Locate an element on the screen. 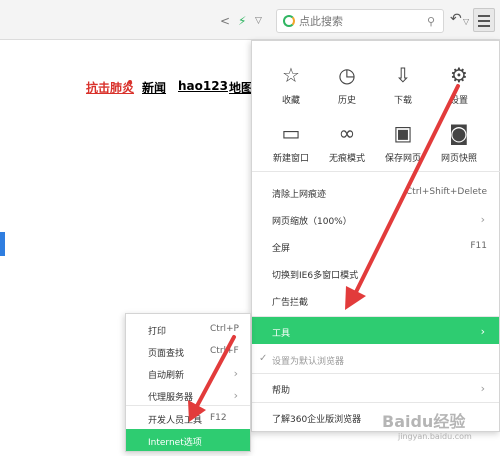 This screenshot has height=456, width=500. star-icon: ☆ is located at coordinates (291, 75).